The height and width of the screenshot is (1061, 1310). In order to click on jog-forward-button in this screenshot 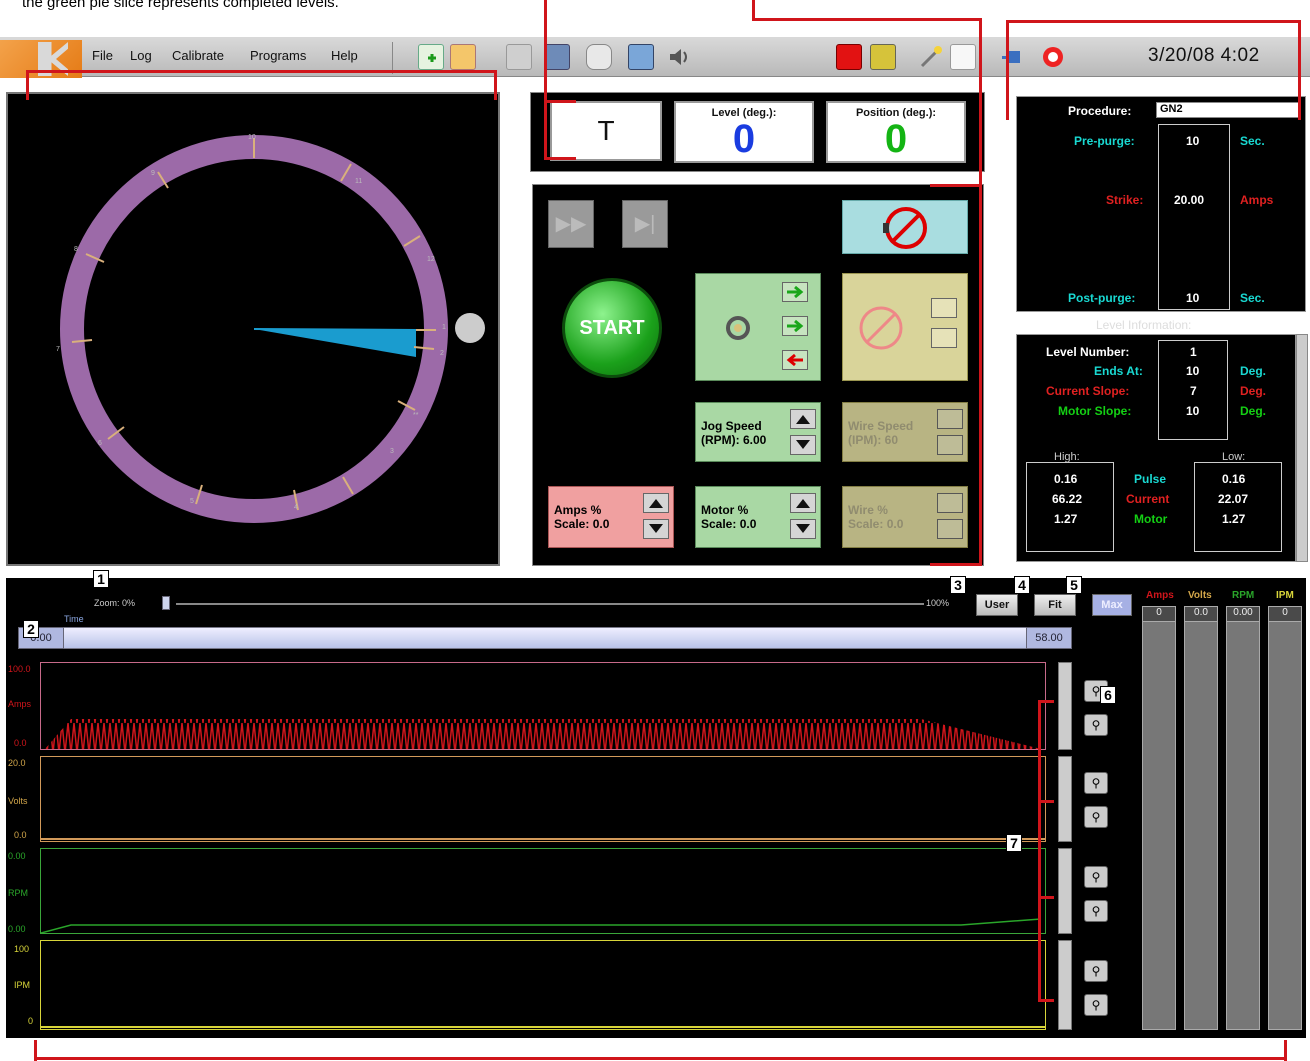, I will do `click(795, 326)`.